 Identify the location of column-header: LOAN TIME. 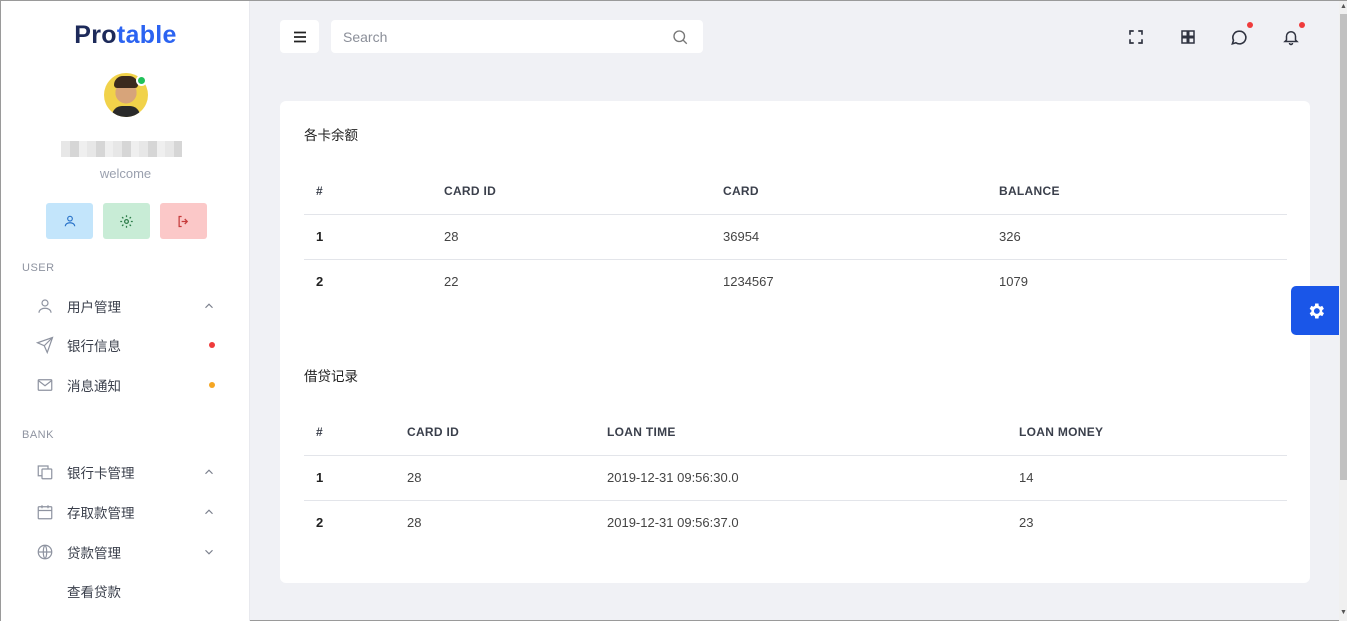
(813, 433).